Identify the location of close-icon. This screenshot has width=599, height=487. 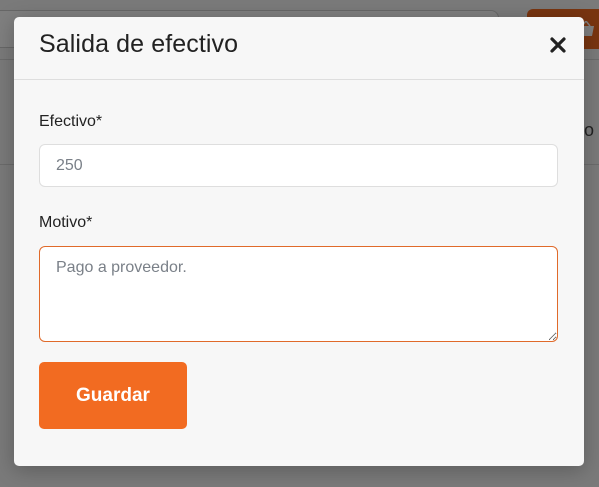
(558, 45).